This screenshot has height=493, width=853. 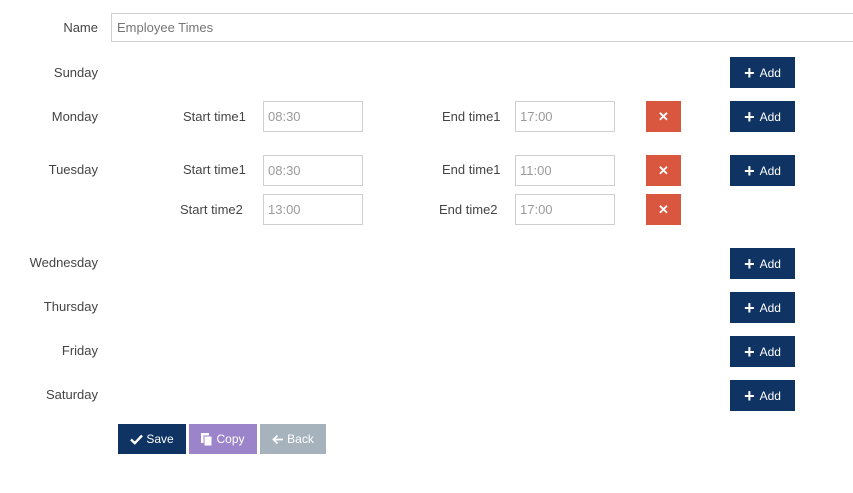 What do you see at coordinates (207, 439) in the screenshot?
I see `copy-icon` at bounding box center [207, 439].